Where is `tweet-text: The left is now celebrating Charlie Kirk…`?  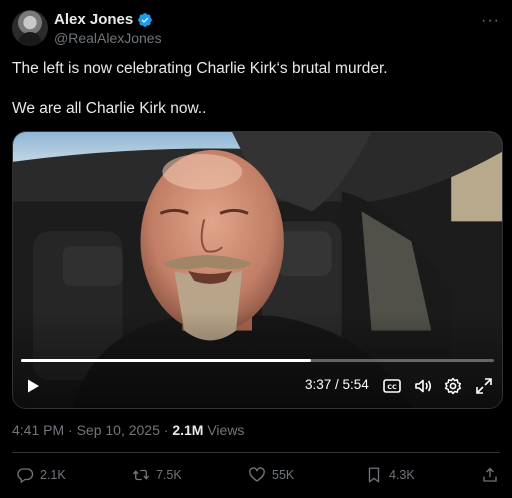 tweet-text: The left is now celebrating Charlie Kirk… is located at coordinates (256, 89).